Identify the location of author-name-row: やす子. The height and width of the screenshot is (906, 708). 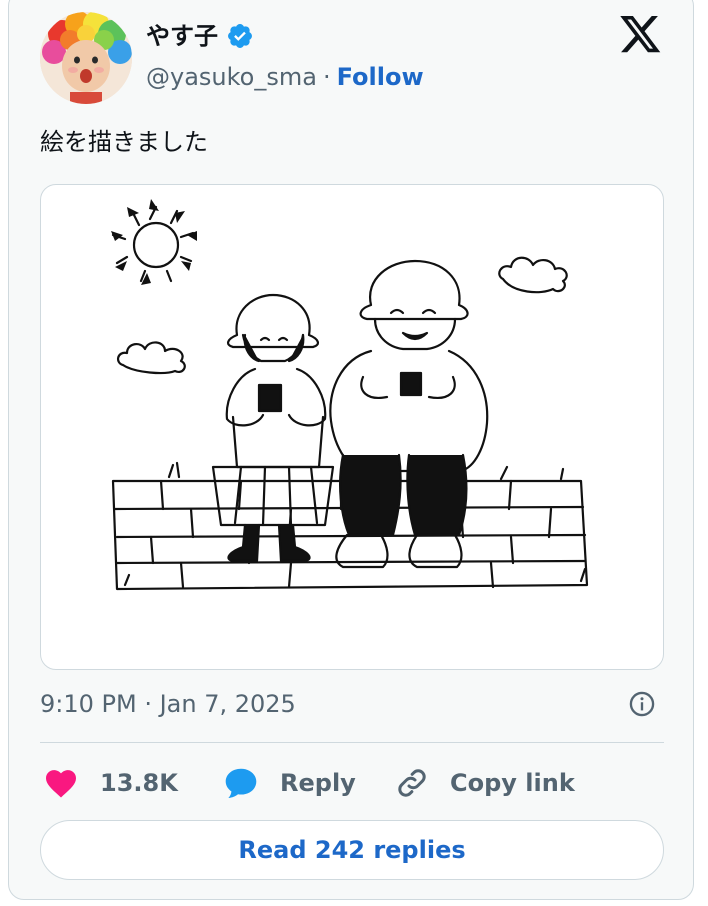
(200, 36).